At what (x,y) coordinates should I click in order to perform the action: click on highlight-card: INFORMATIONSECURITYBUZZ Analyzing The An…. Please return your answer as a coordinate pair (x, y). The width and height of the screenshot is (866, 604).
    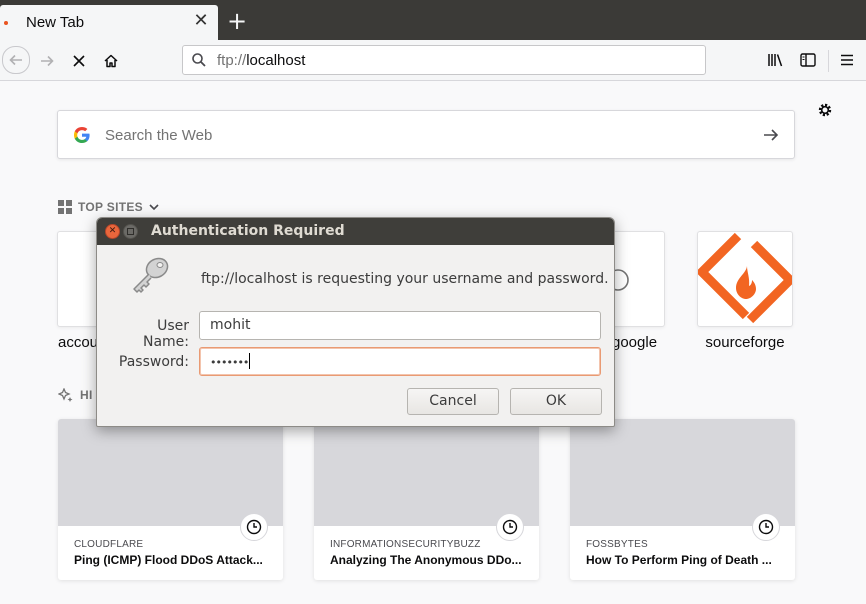
    Looking at the image, I should click on (426, 499).